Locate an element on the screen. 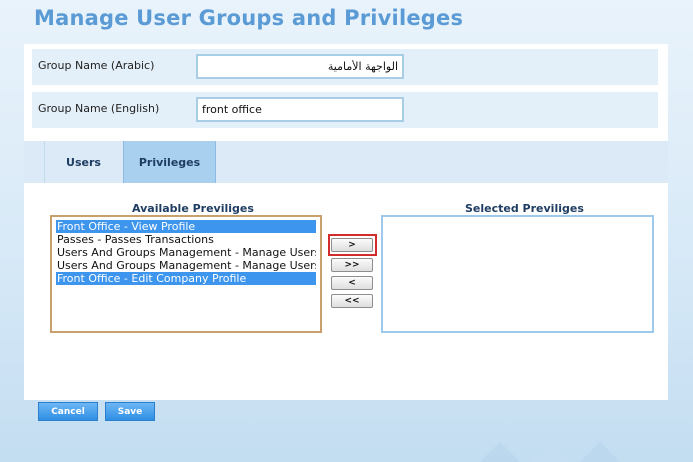 This screenshot has width=693, height=462. add-button: > is located at coordinates (352, 245).